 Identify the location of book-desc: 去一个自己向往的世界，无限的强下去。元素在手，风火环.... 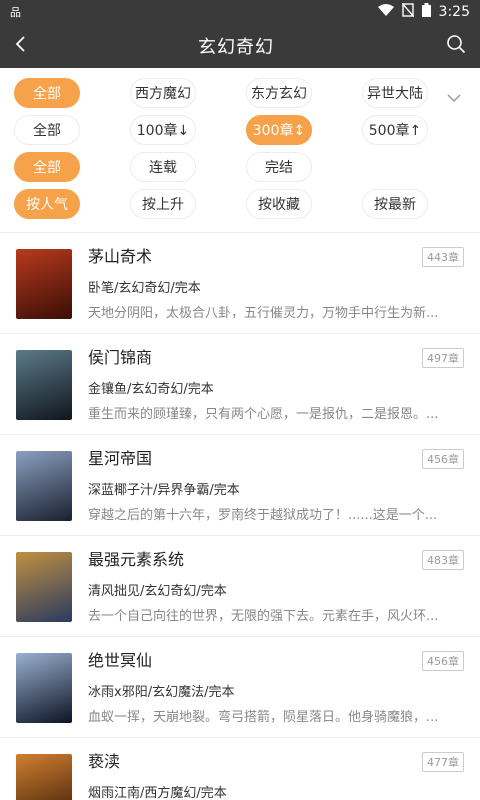
(263, 616).